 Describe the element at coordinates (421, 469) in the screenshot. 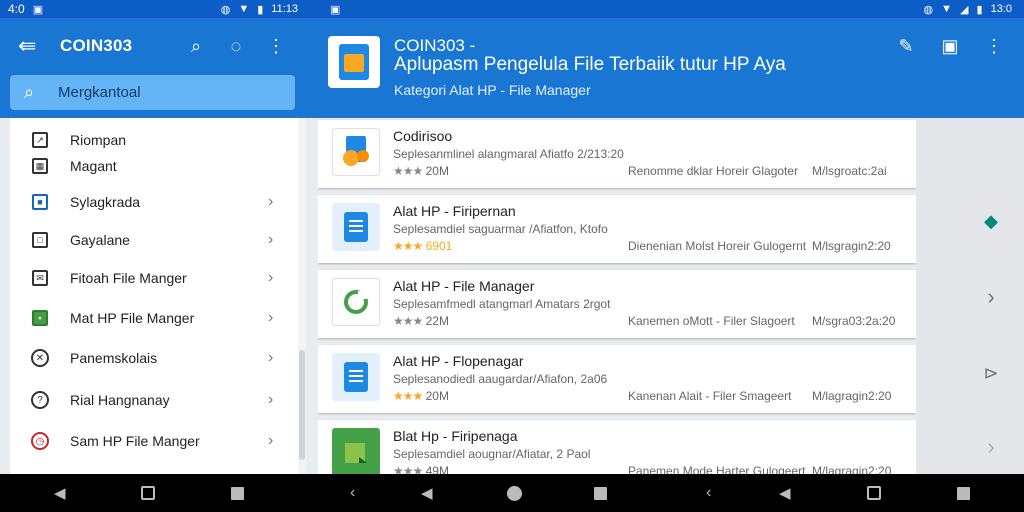

I see `app-rating: ★★★ 49M` at that location.